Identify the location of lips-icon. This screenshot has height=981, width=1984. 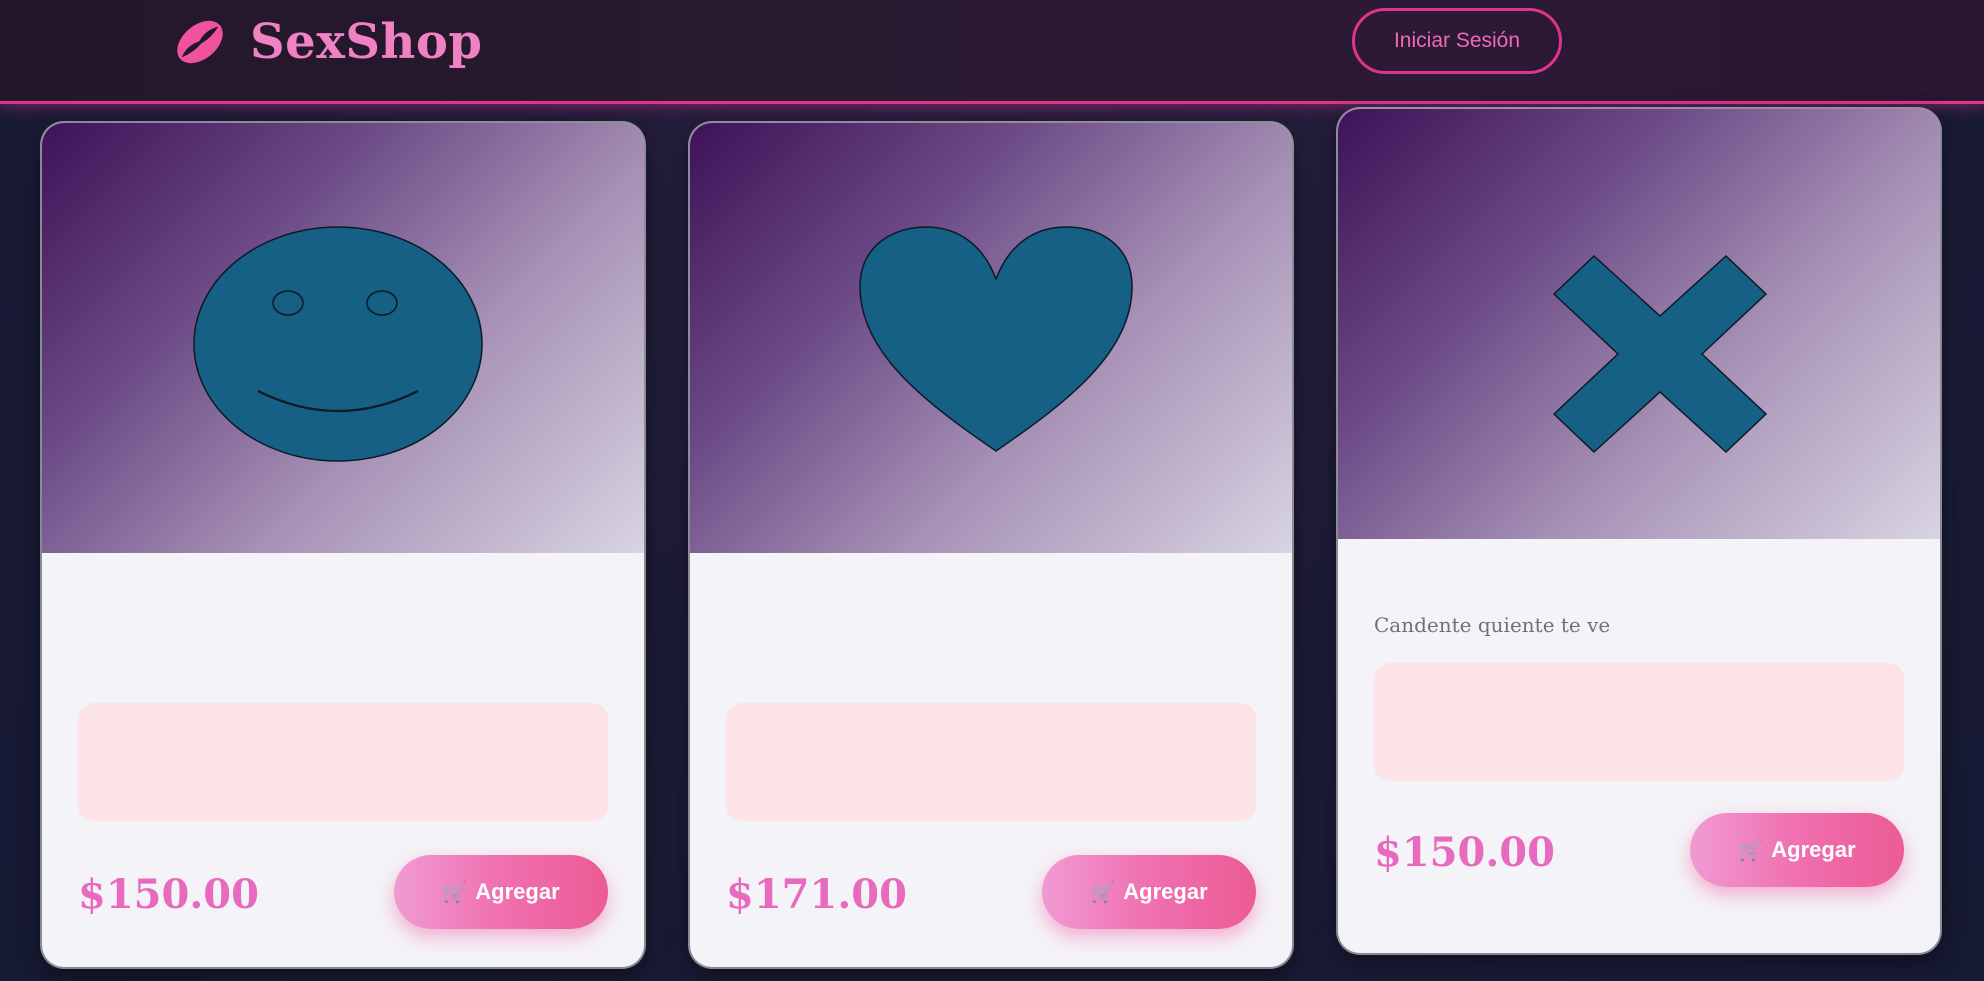
(200, 42).